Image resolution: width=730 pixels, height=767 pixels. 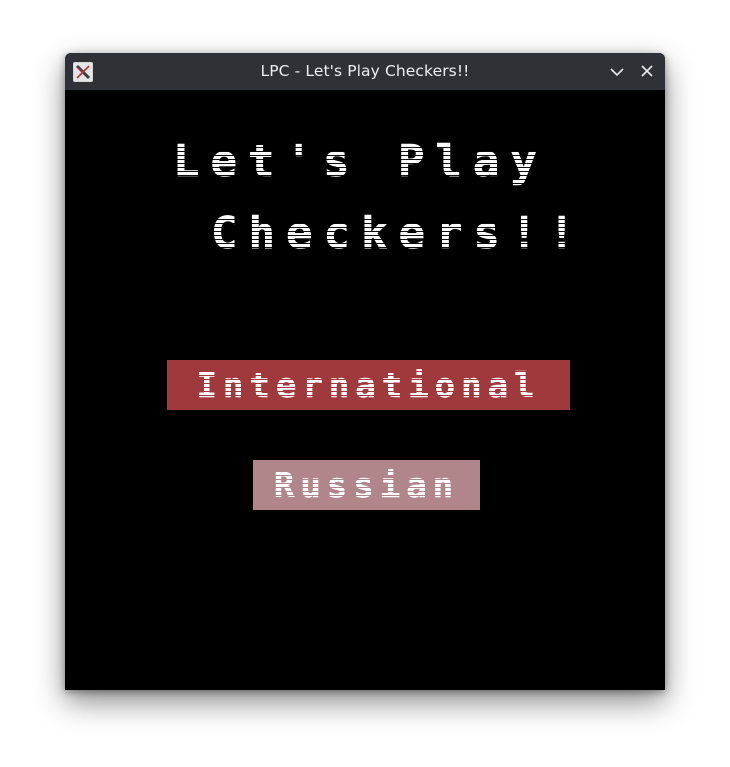 I want to click on heading-line-1: Let's Play, so click(x=360, y=162).